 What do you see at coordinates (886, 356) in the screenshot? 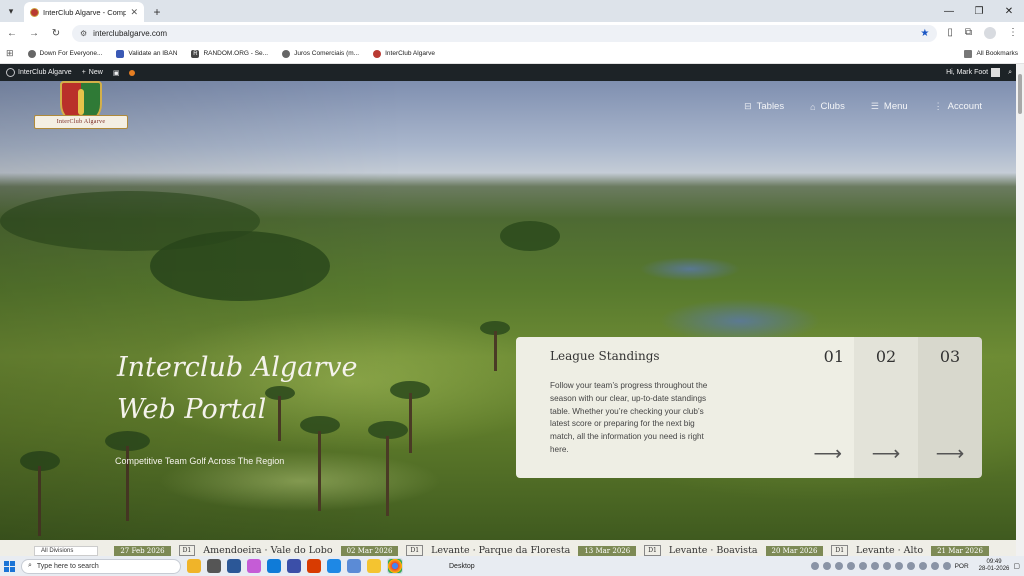
I see `panel-number: 02` at bounding box center [886, 356].